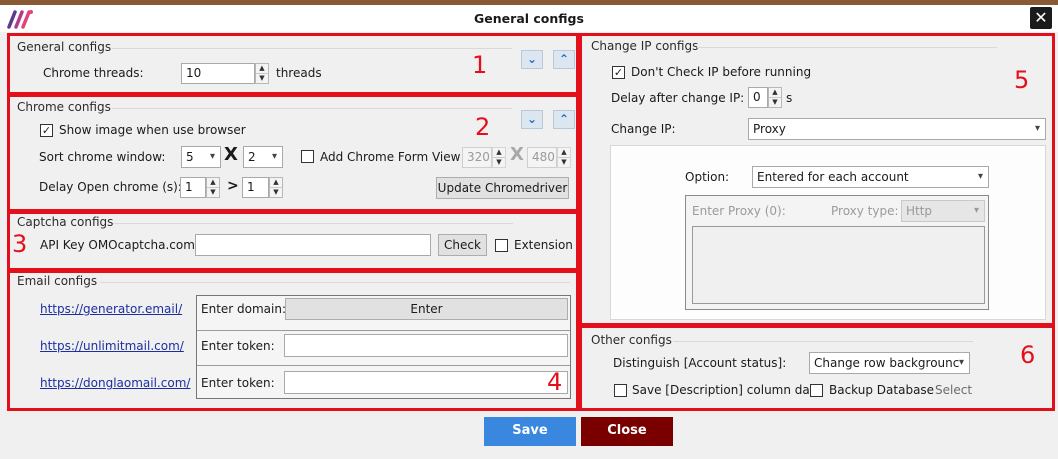  I want to click on threads-unit-label: threads, so click(299, 73).